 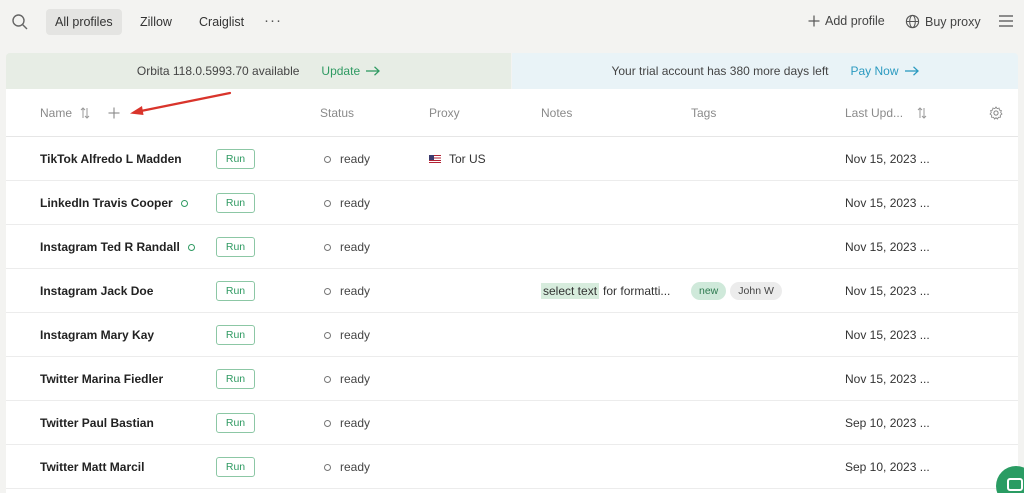 What do you see at coordinates (435, 159) in the screenshot?
I see `us-flag-icon` at bounding box center [435, 159].